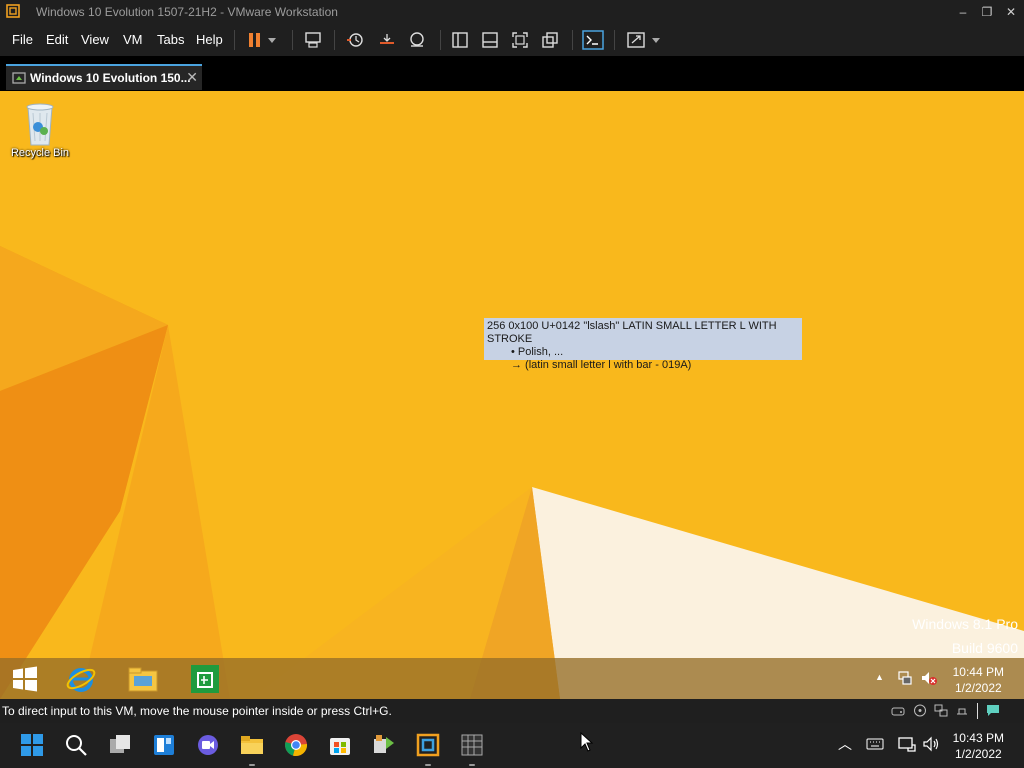  Describe the element at coordinates (19, 78) in the screenshot. I see `vm-icon` at that location.